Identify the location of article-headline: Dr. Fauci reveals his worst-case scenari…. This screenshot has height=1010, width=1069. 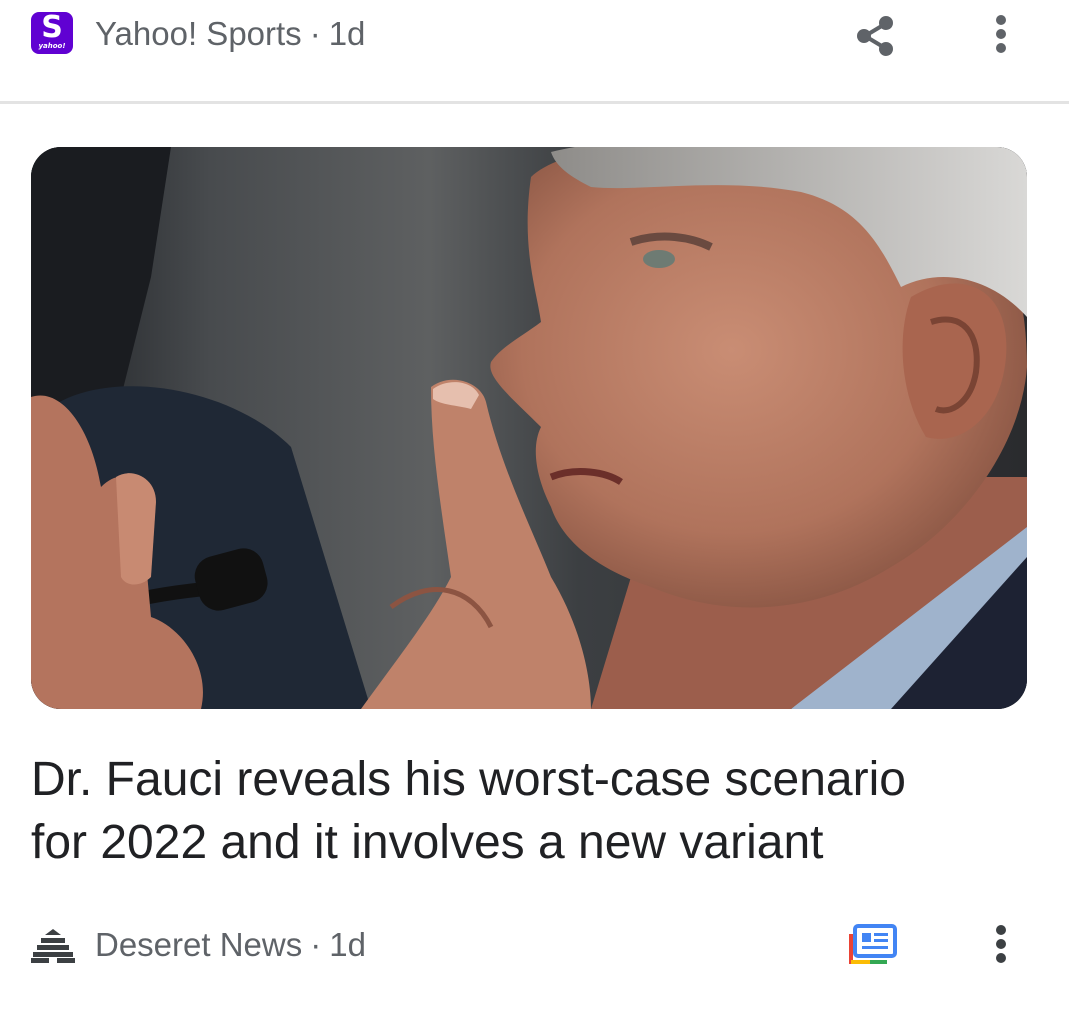
(531, 811).